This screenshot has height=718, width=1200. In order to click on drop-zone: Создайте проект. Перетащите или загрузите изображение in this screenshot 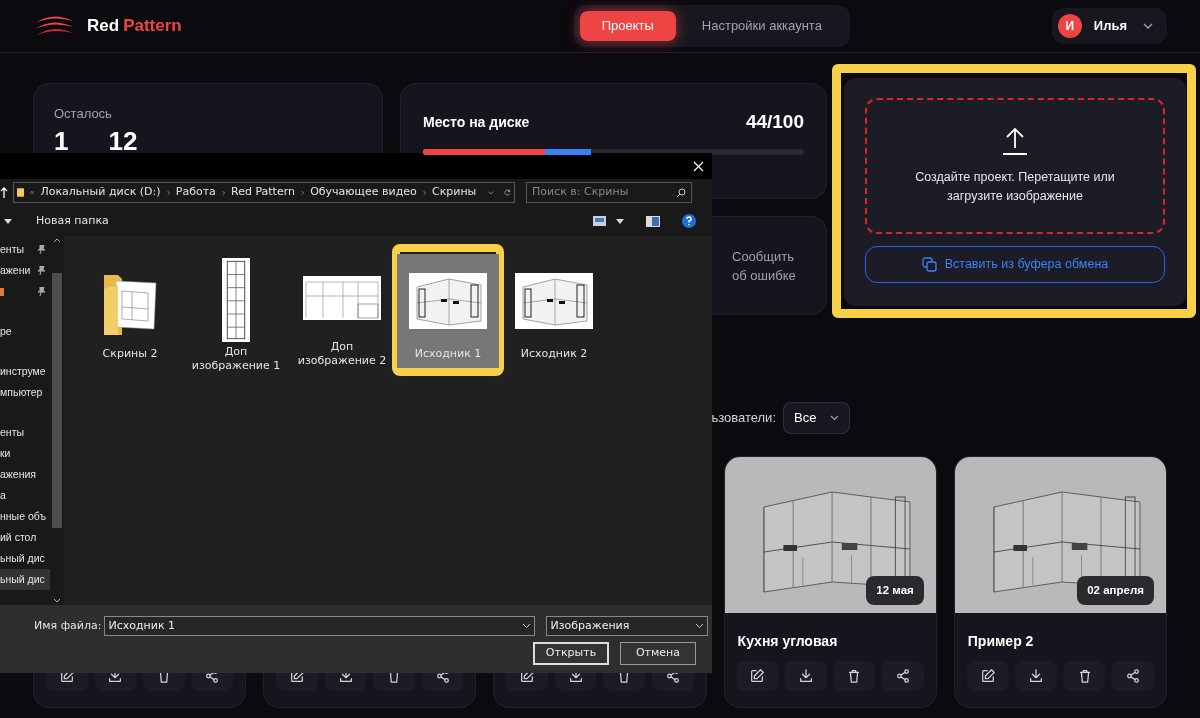, I will do `click(1015, 166)`.